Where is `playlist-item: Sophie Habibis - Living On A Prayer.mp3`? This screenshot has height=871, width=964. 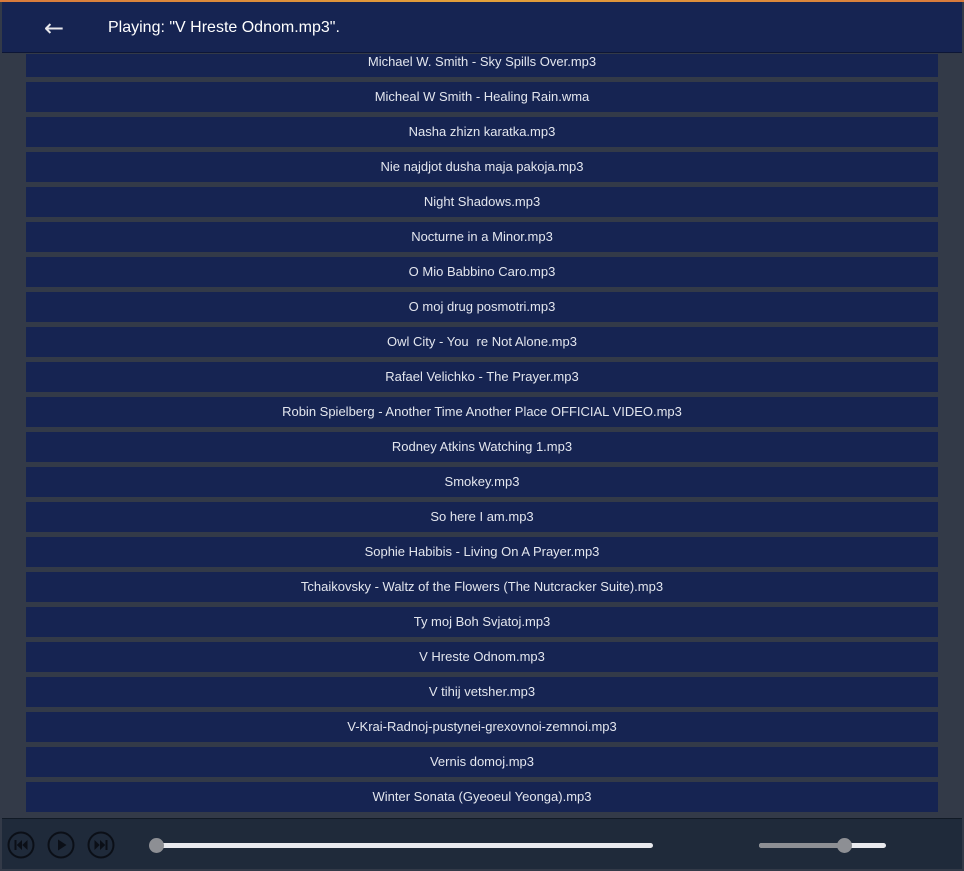 playlist-item: Sophie Habibis - Living On A Prayer.mp3 is located at coordinates (482, 552).